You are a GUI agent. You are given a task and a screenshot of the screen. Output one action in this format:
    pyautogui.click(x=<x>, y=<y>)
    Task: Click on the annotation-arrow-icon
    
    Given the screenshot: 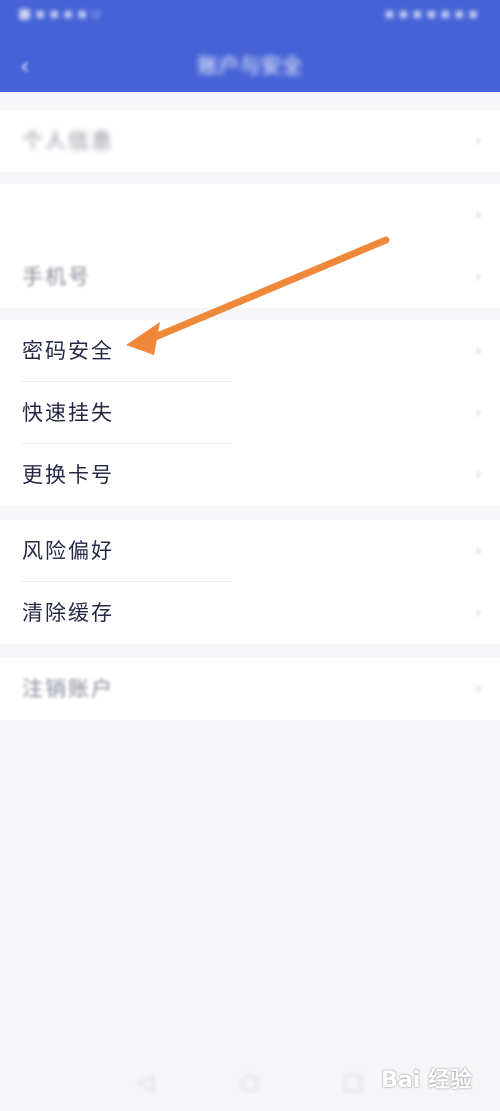 What is the action you would take?
    pyautogui.click(x=258, y=295)
    